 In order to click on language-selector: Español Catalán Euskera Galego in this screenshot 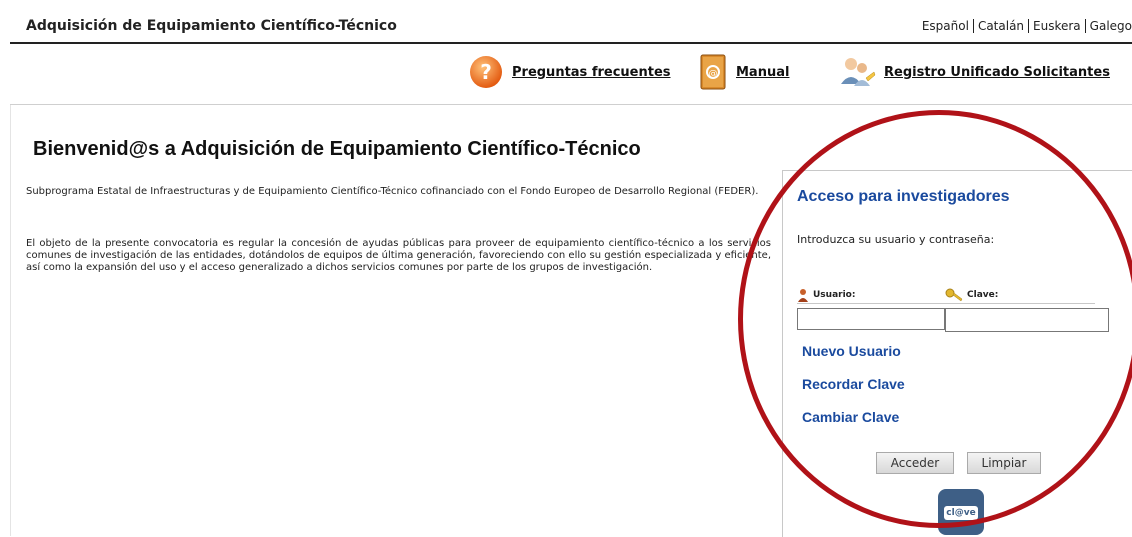, I will do `click(1026, 26)`.